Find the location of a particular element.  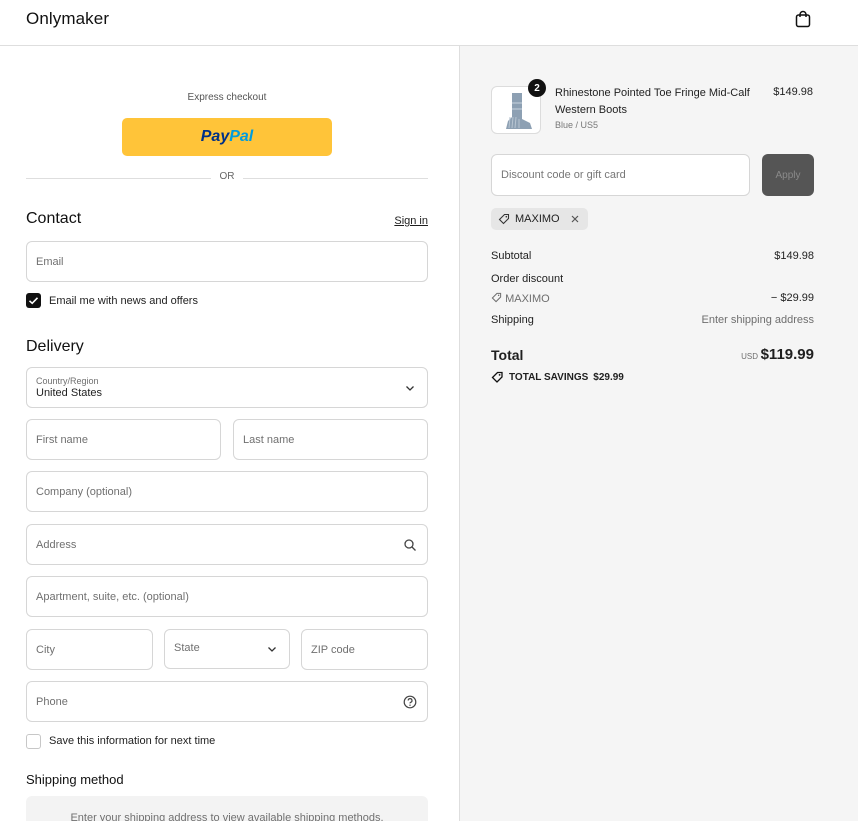

paypal-button: Pay Pal is located at coordinates (227, 137).